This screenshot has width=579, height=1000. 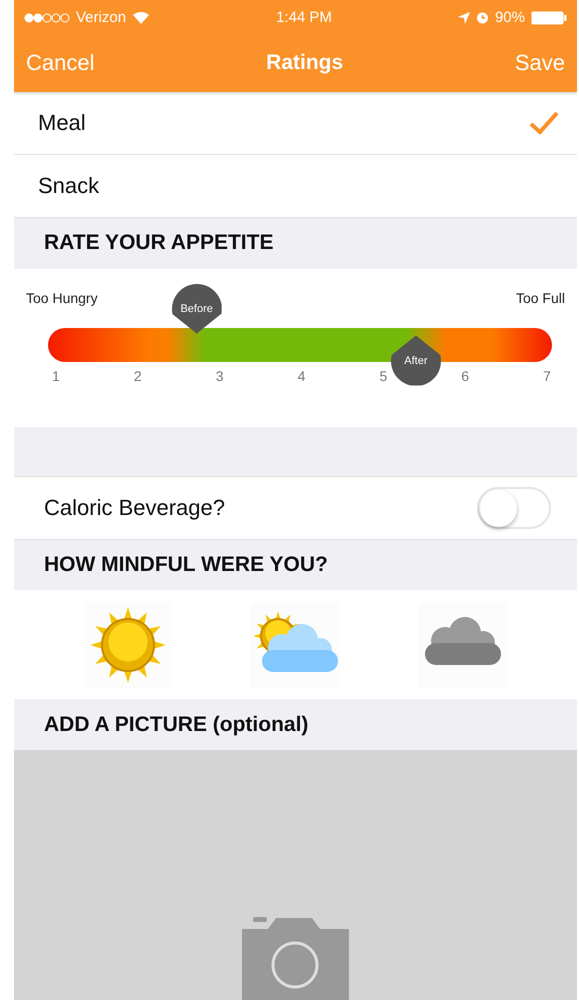 I want to click on wifi-icon, so click(x=141, y=17).